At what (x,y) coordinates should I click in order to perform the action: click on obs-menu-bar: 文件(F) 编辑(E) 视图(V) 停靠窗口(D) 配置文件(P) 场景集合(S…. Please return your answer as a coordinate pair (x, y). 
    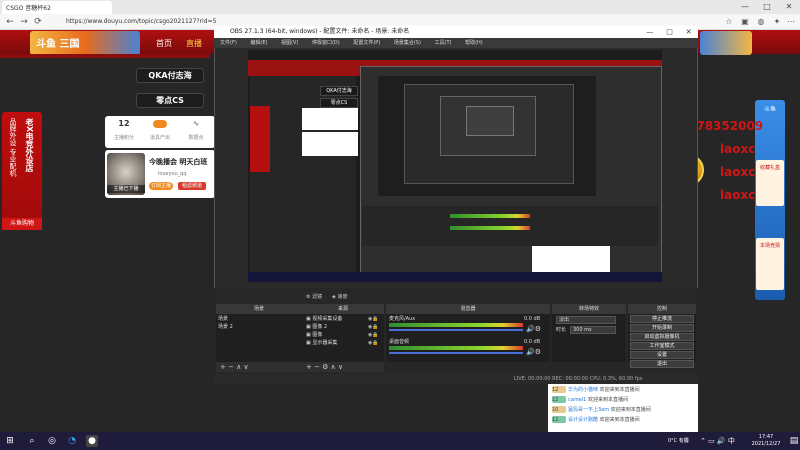
    Looking at the image, I should click on (456, 43).